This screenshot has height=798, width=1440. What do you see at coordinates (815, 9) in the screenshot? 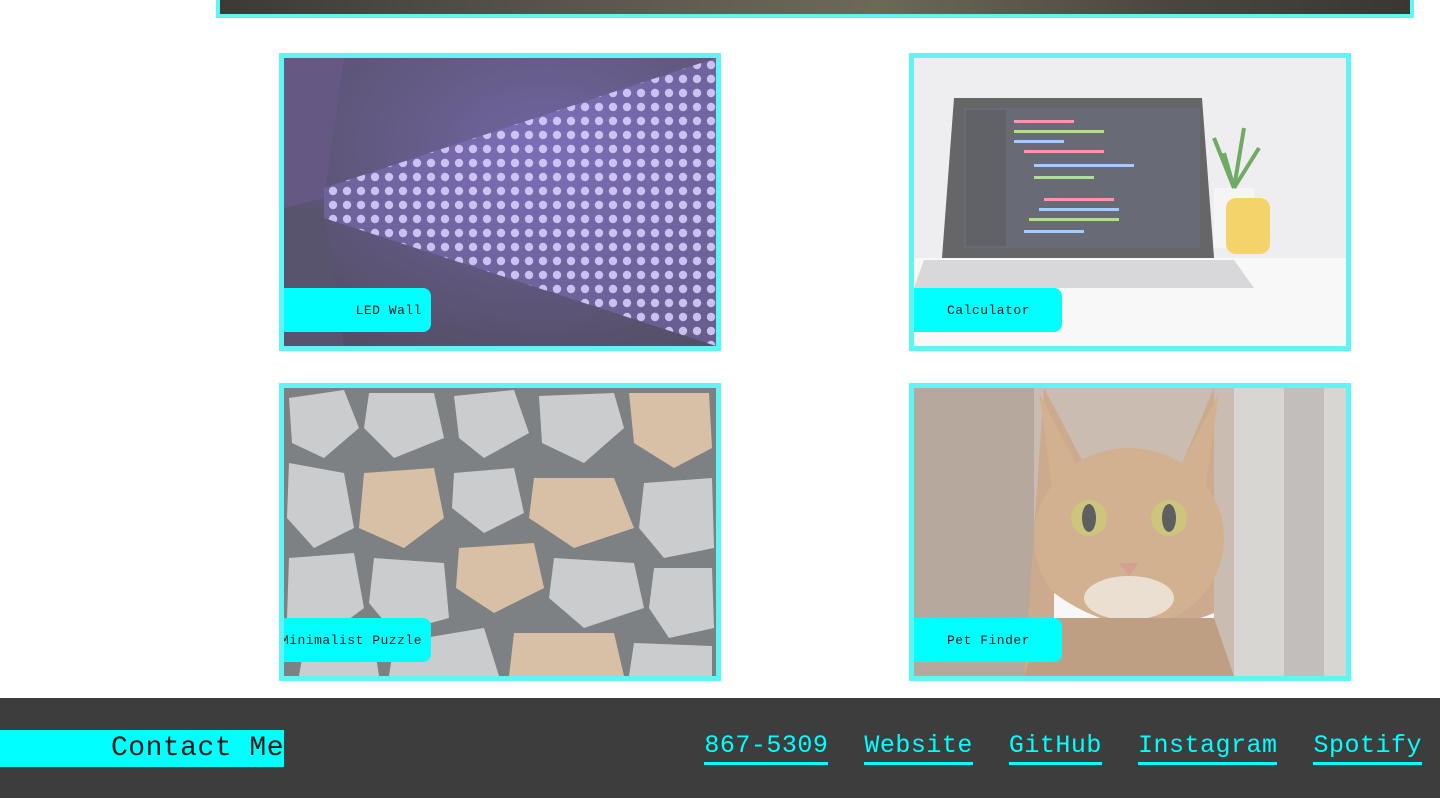
I see `hero-banner-image` at bounding box center [815, 9].